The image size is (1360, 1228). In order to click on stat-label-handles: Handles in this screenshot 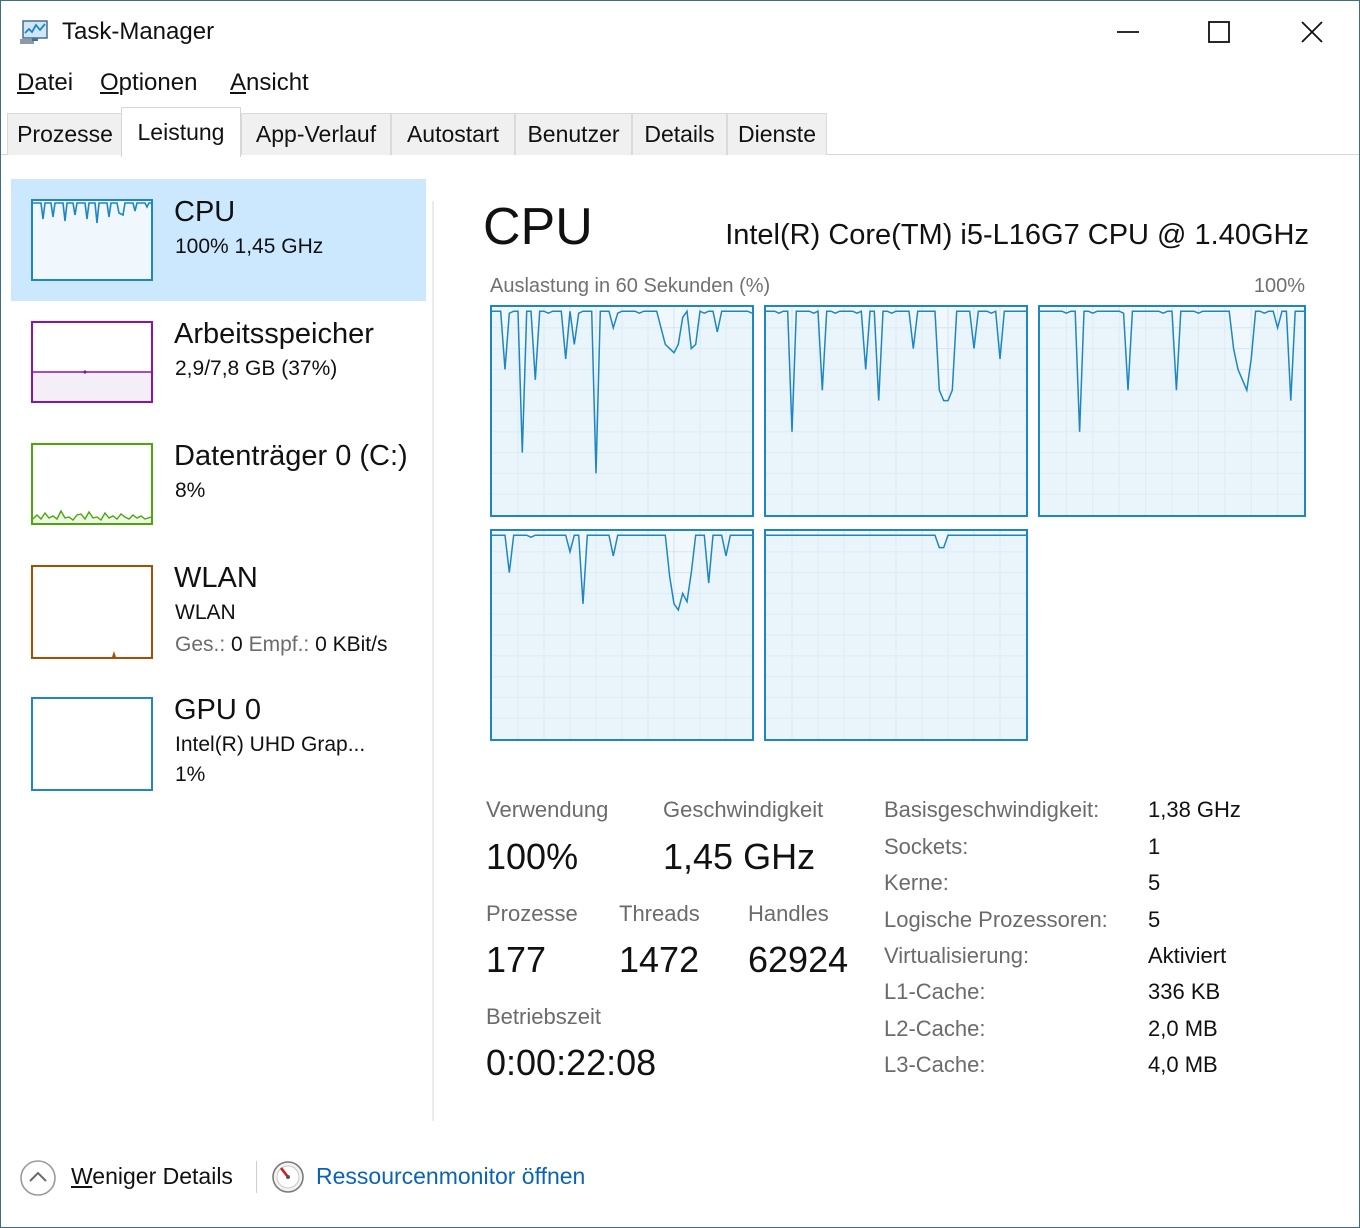, I will do `click(788, 913)`.